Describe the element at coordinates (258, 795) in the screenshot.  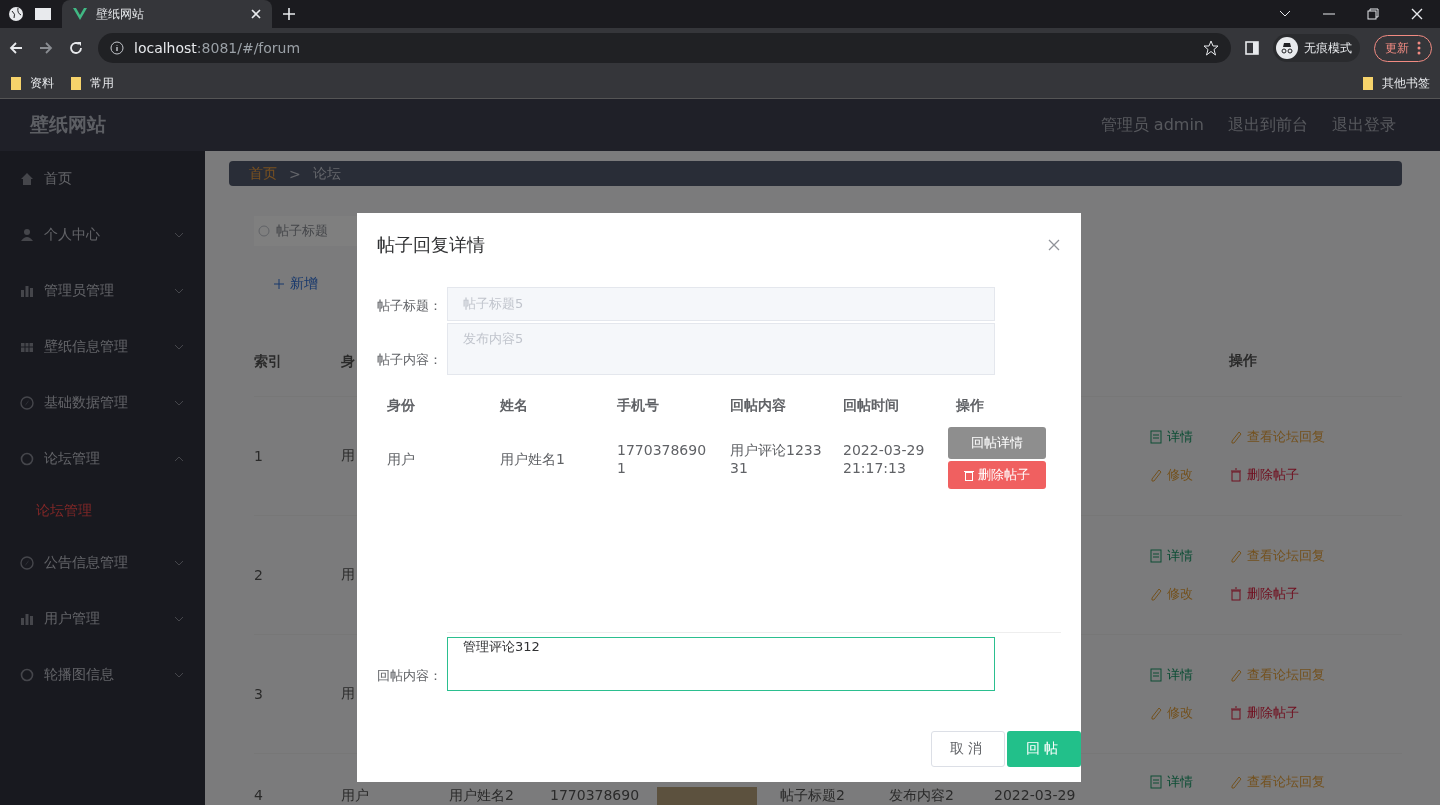
I see `table-cell: 4` at that location.